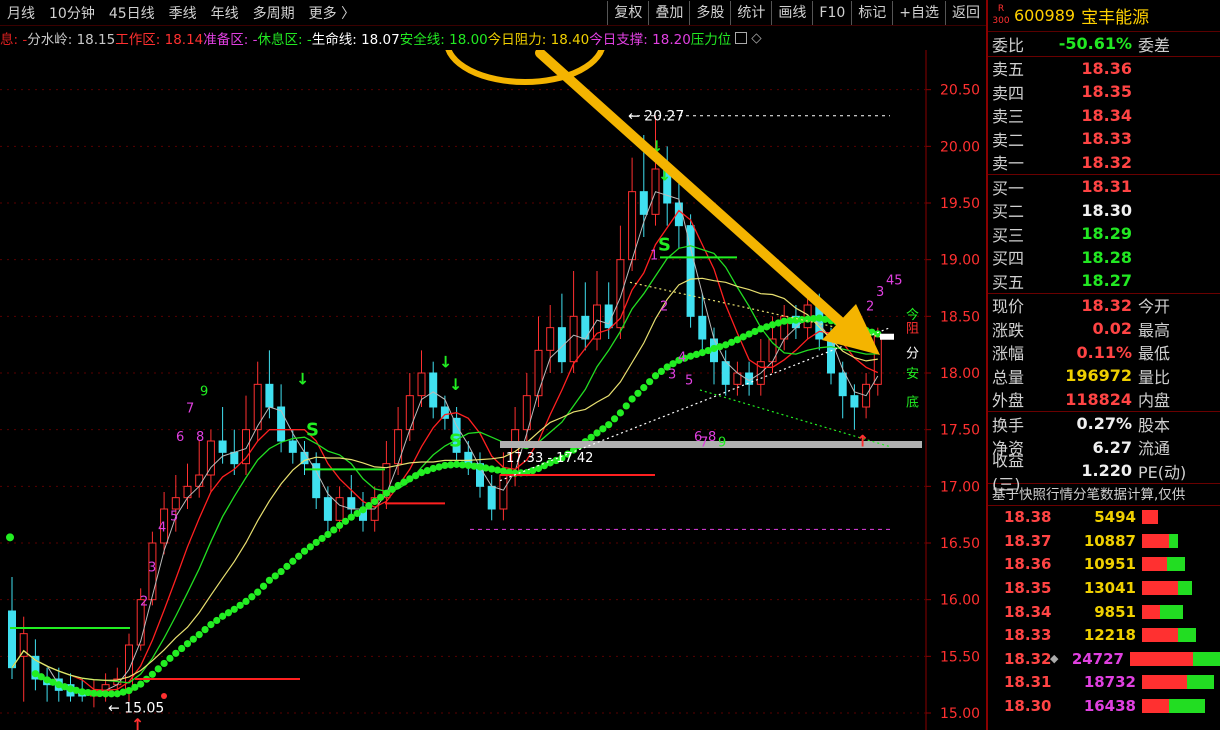  Describe the element at coordinates (455, 384) in the screenshot. I see `down-arrow-icon: ↓` at that location.